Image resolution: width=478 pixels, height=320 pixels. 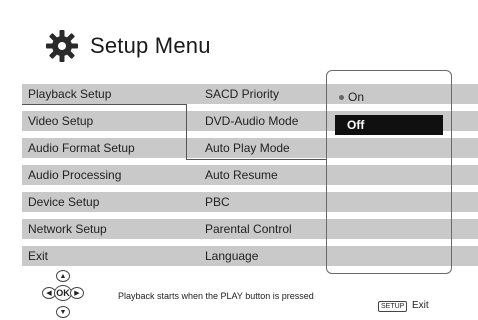 What do you see at coordinates (341, 97) in the screenshot?
I see `current-value-bullet-icon` at bounding box center [341, 97].